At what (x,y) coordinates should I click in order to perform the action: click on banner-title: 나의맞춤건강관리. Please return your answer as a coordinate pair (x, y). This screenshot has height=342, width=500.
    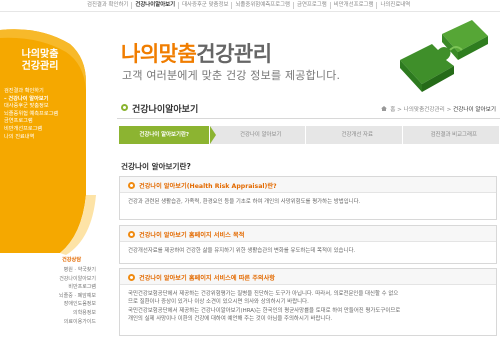
    Looking at the image, I should click on (196, 53).